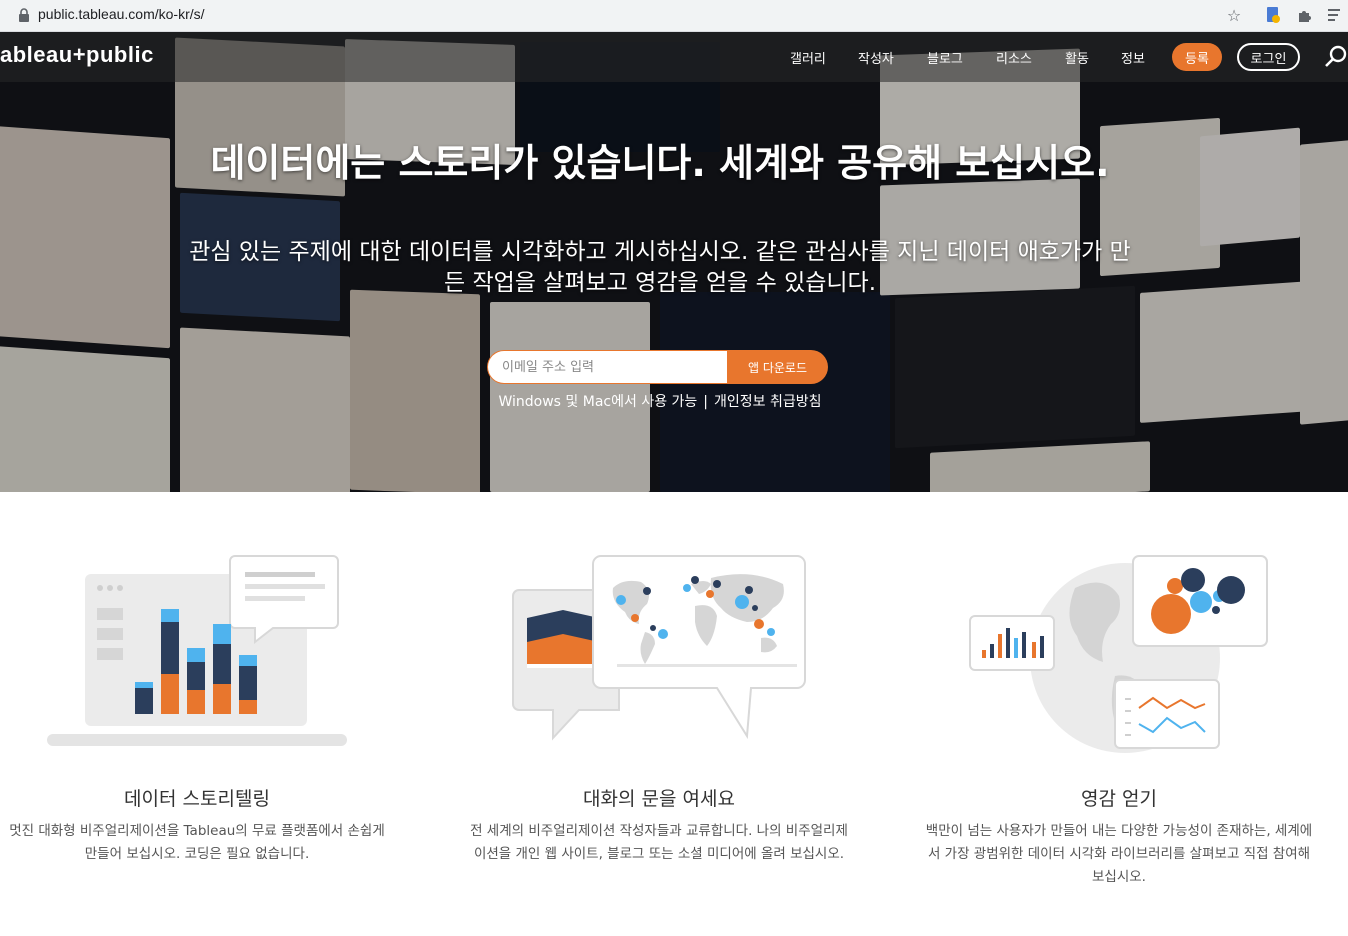  What do you see at coordinates (1336, 15) in the screenshot?
I see `reading-list-icon` at bounding box center [1336, 15].